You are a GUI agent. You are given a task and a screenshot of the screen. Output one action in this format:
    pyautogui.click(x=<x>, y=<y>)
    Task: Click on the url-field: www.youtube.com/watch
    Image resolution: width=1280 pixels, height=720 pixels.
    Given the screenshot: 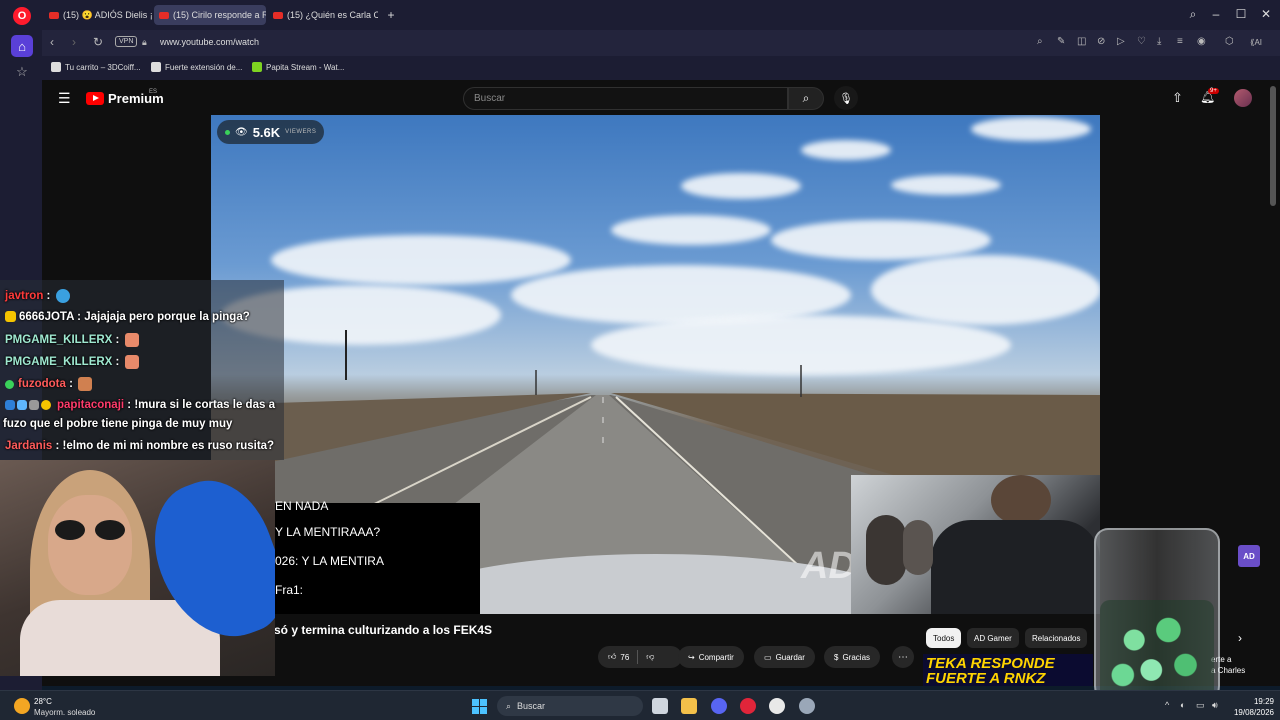 What is the action you would take?
    pyautogui.click(x=209, y=42)
    